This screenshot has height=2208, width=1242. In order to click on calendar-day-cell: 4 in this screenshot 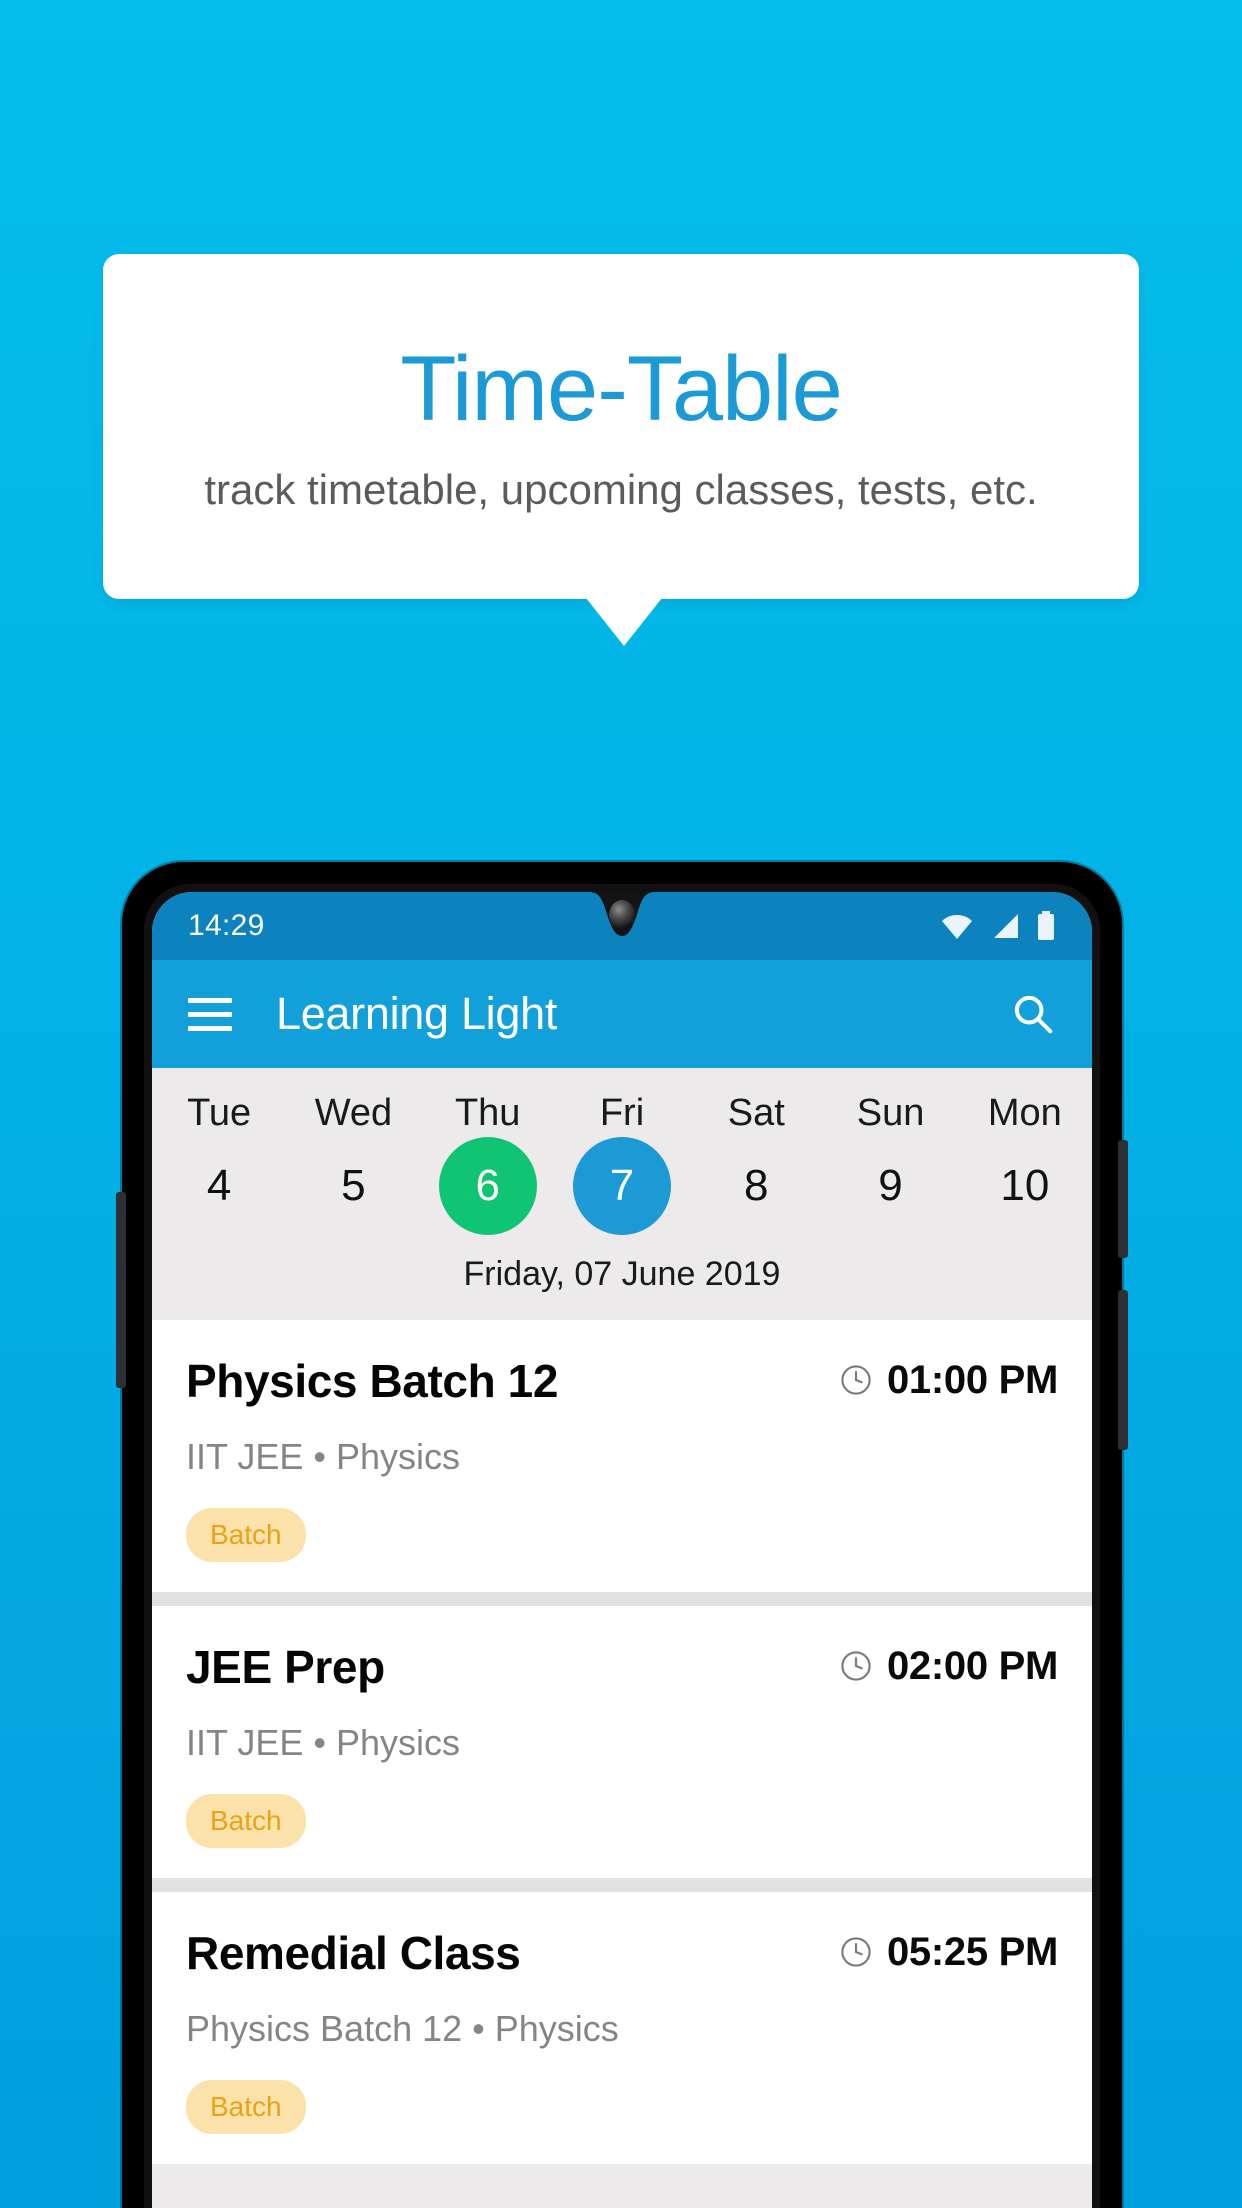, I will do `click(219, 1186)`.